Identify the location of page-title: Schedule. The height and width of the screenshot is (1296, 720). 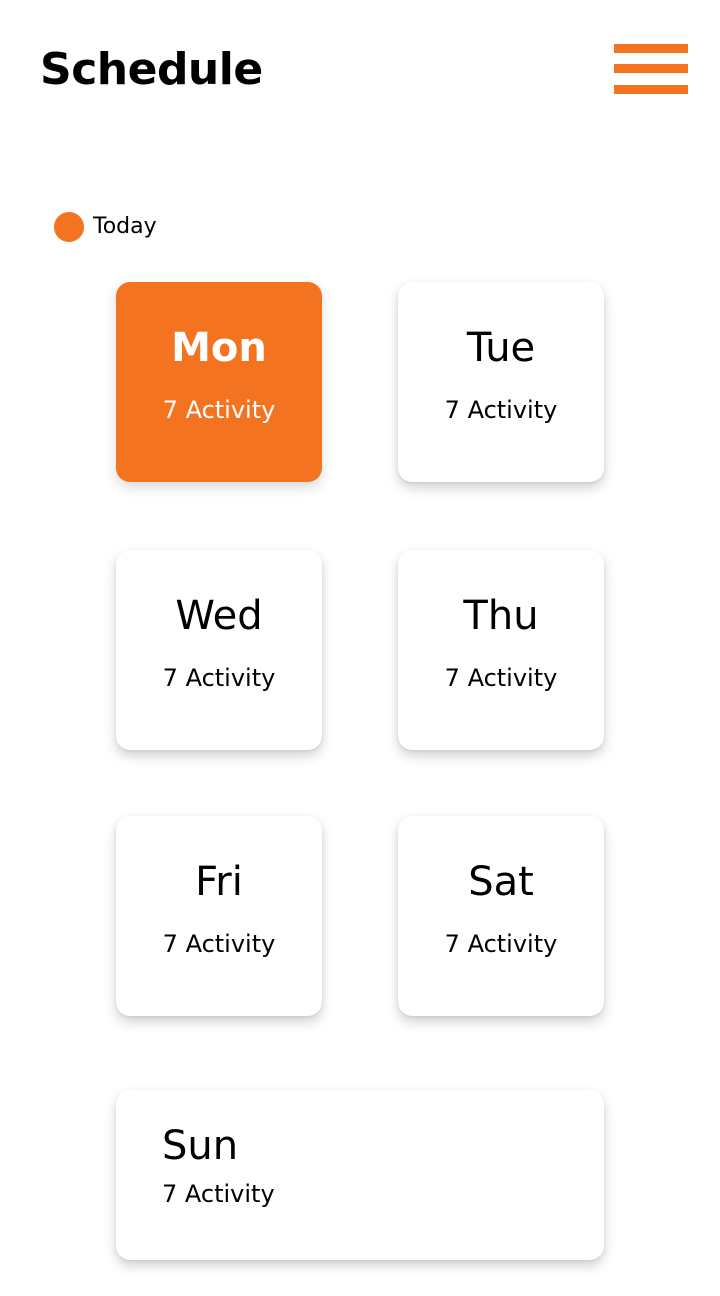
(151, 69).